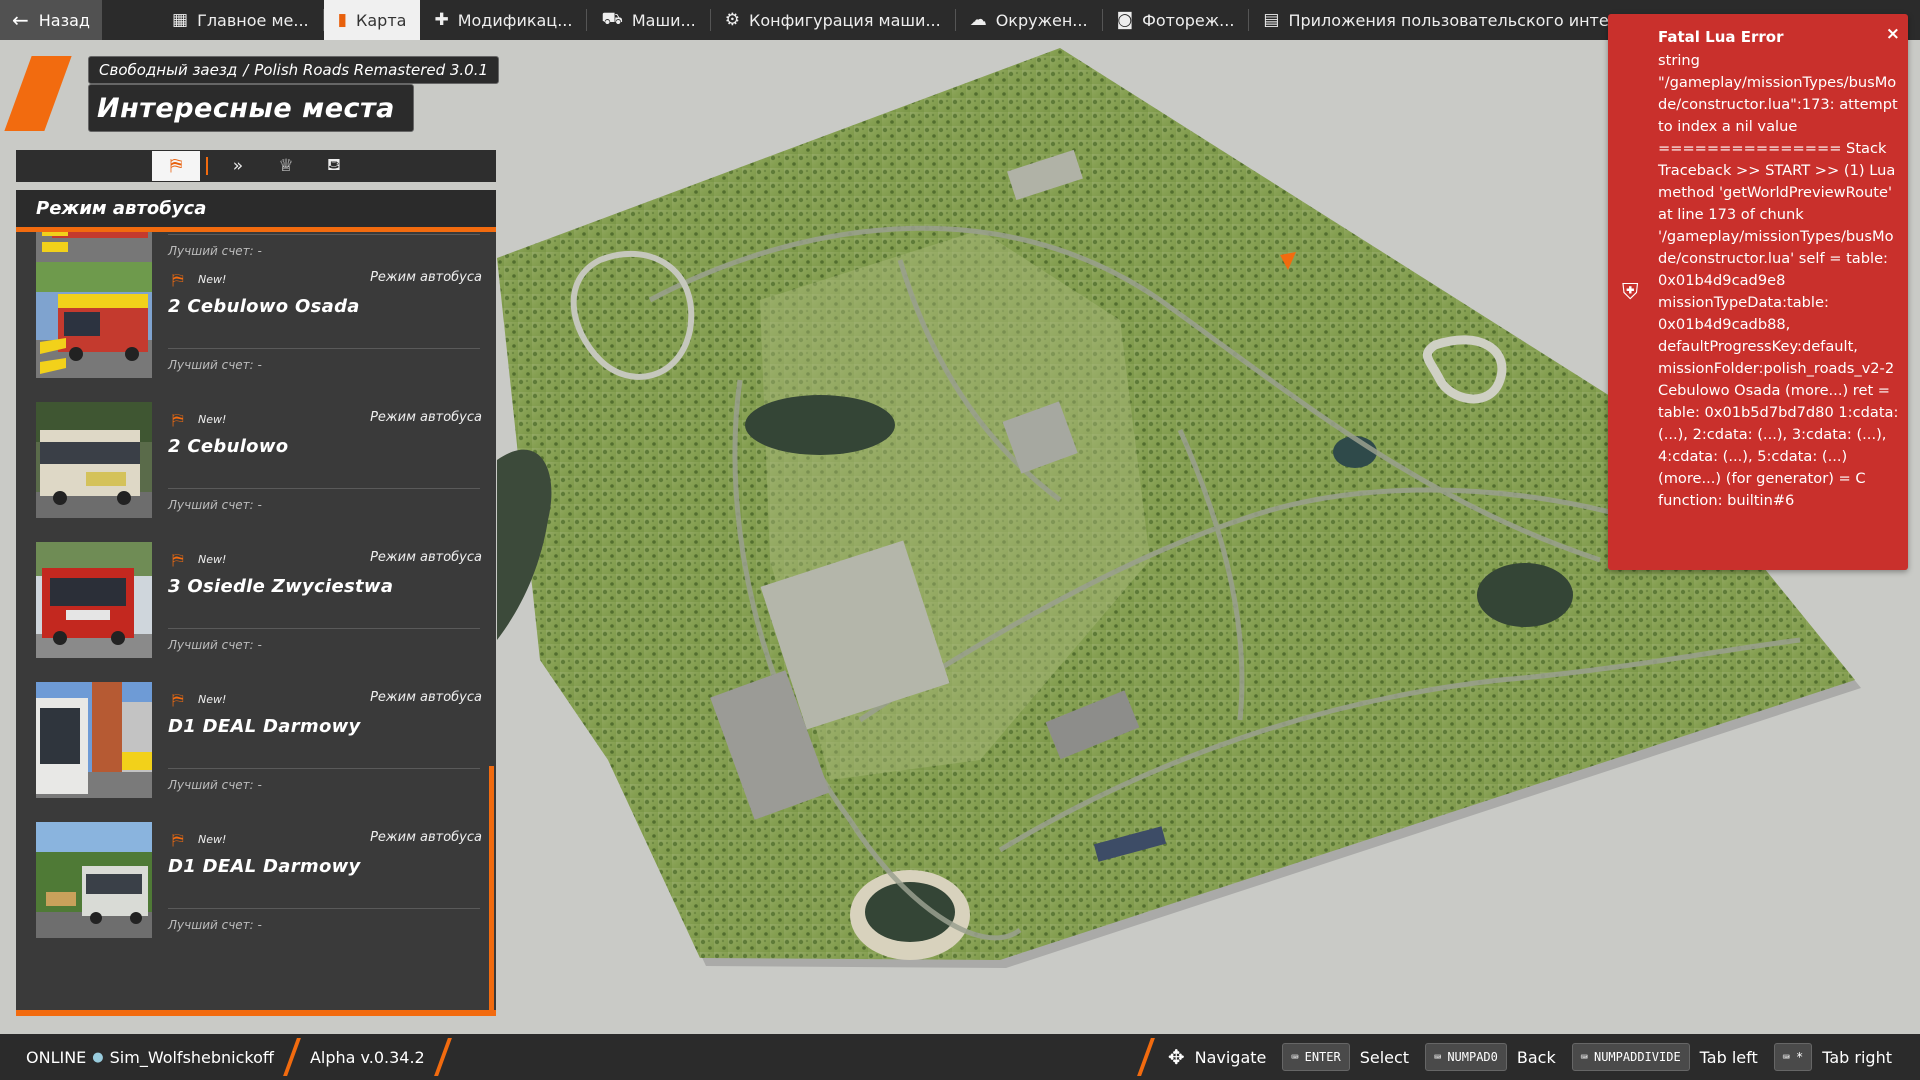  Describe the element at coordinates (180, 20) in the screenshot. I see `grid-icon: ▦` at that location.